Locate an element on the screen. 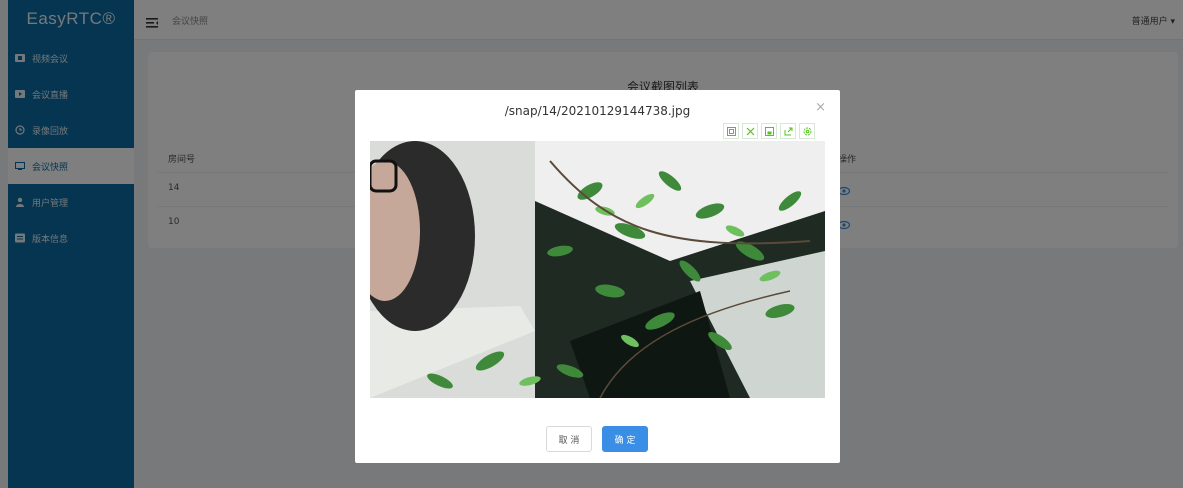 The height and width of the screenshot is (488, 1183). export-icon is located at coordinates (788, 131).